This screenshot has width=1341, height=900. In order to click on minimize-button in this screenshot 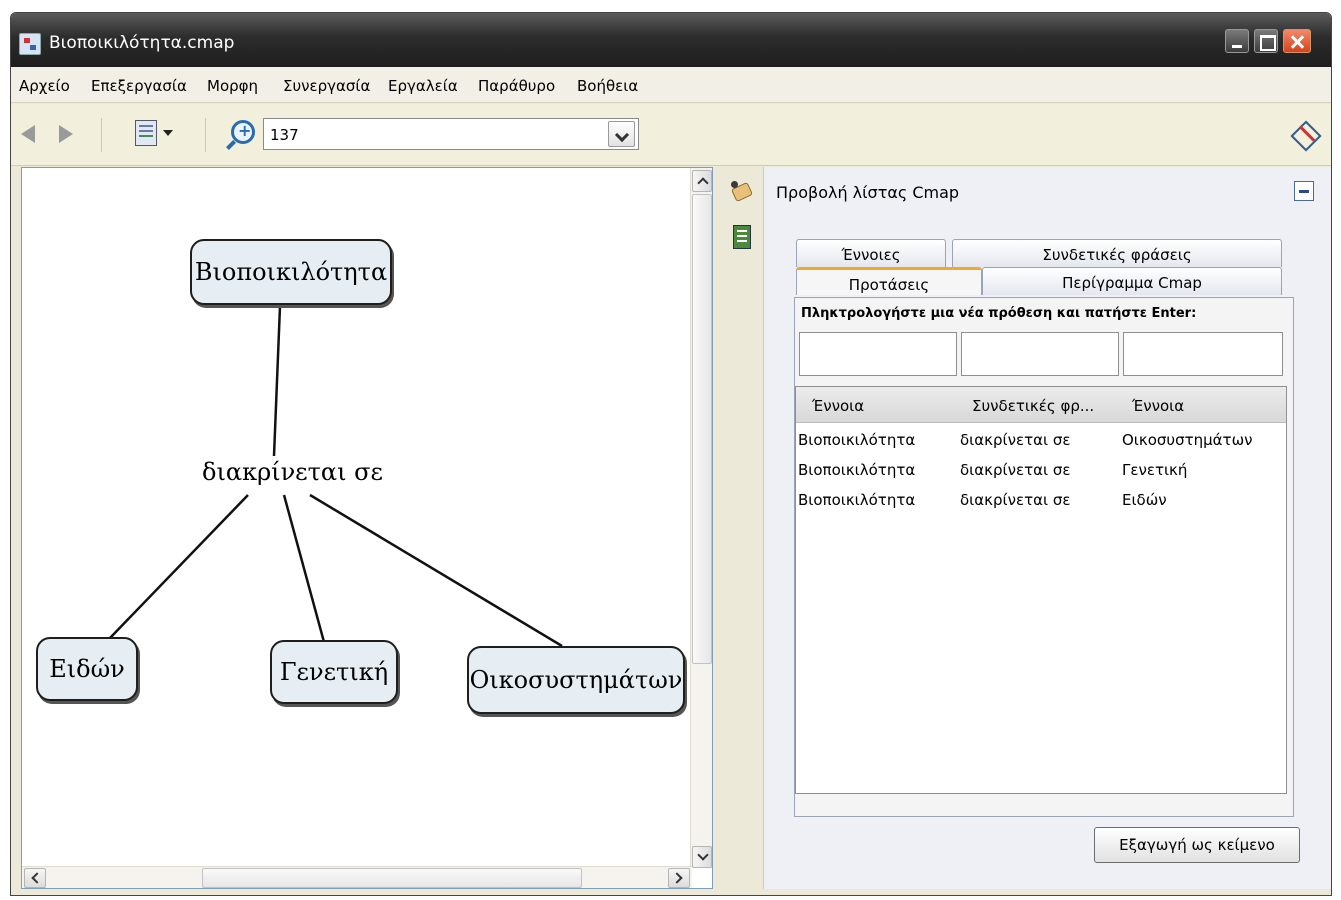, I will do `click(1237, 41)`.